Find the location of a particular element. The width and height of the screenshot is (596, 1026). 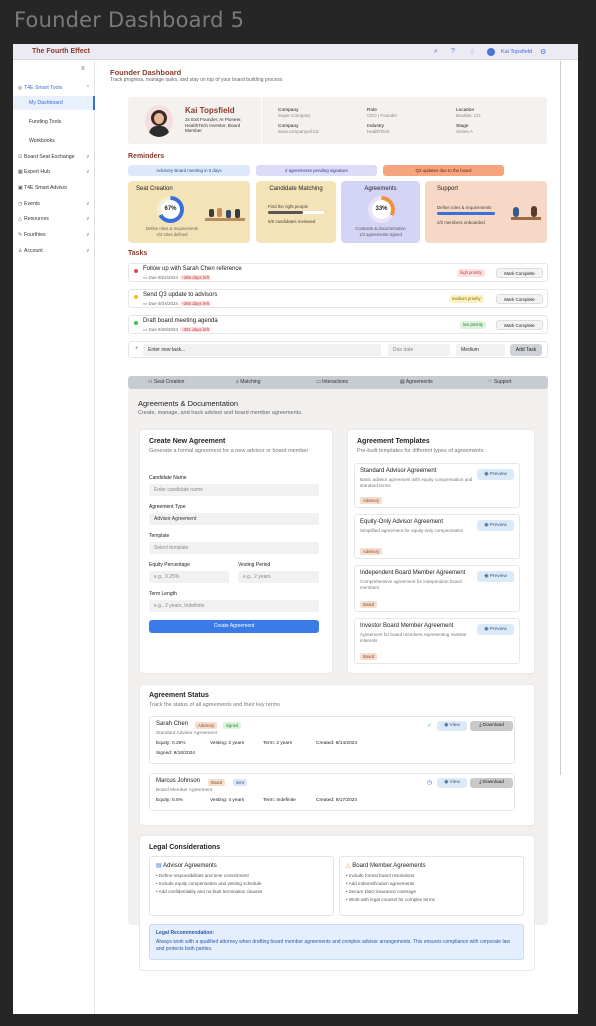

template-select: Select template is located at coordinates (234, 548).